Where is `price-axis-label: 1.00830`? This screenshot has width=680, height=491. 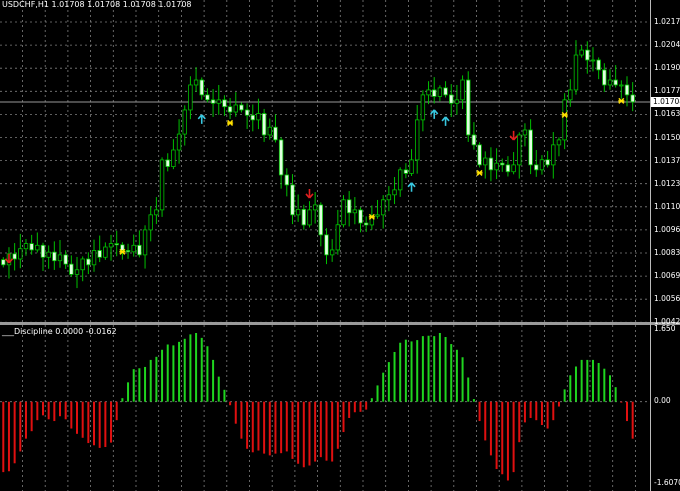 price-axis-label: 1.00830 is located at coordinates (667, 252).